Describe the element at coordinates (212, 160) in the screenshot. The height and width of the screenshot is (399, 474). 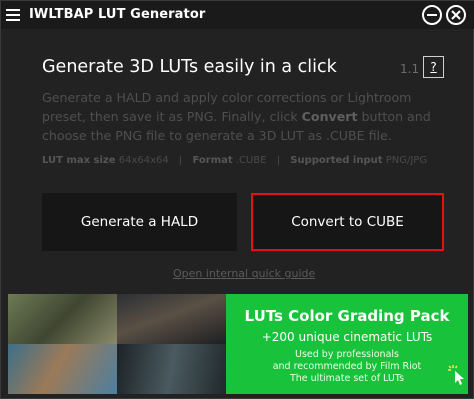
I see `format-label: Format` at that location.